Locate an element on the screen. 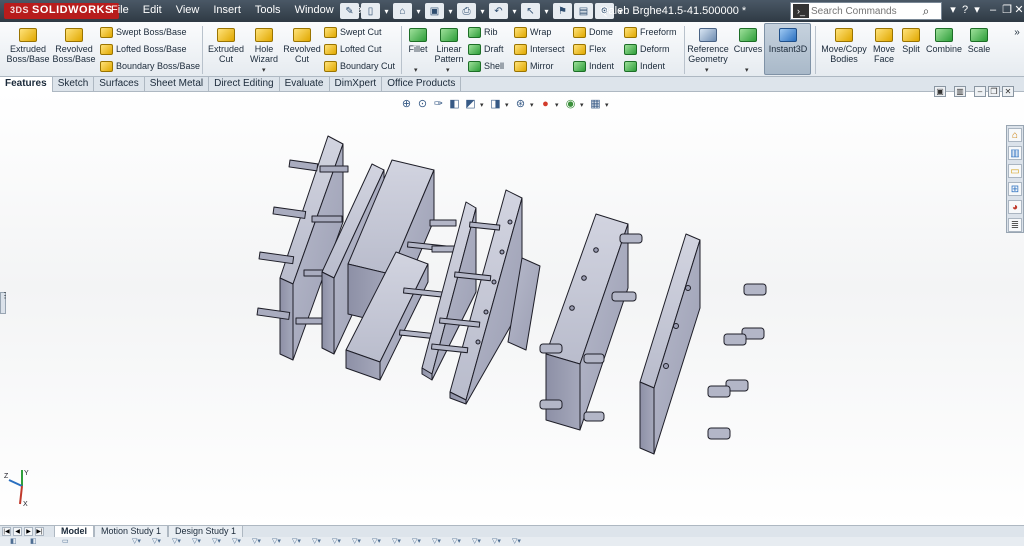 This screenshot has height=546, width=1024. design-library-icon: ▥ is located at coordinates (1015, 153).